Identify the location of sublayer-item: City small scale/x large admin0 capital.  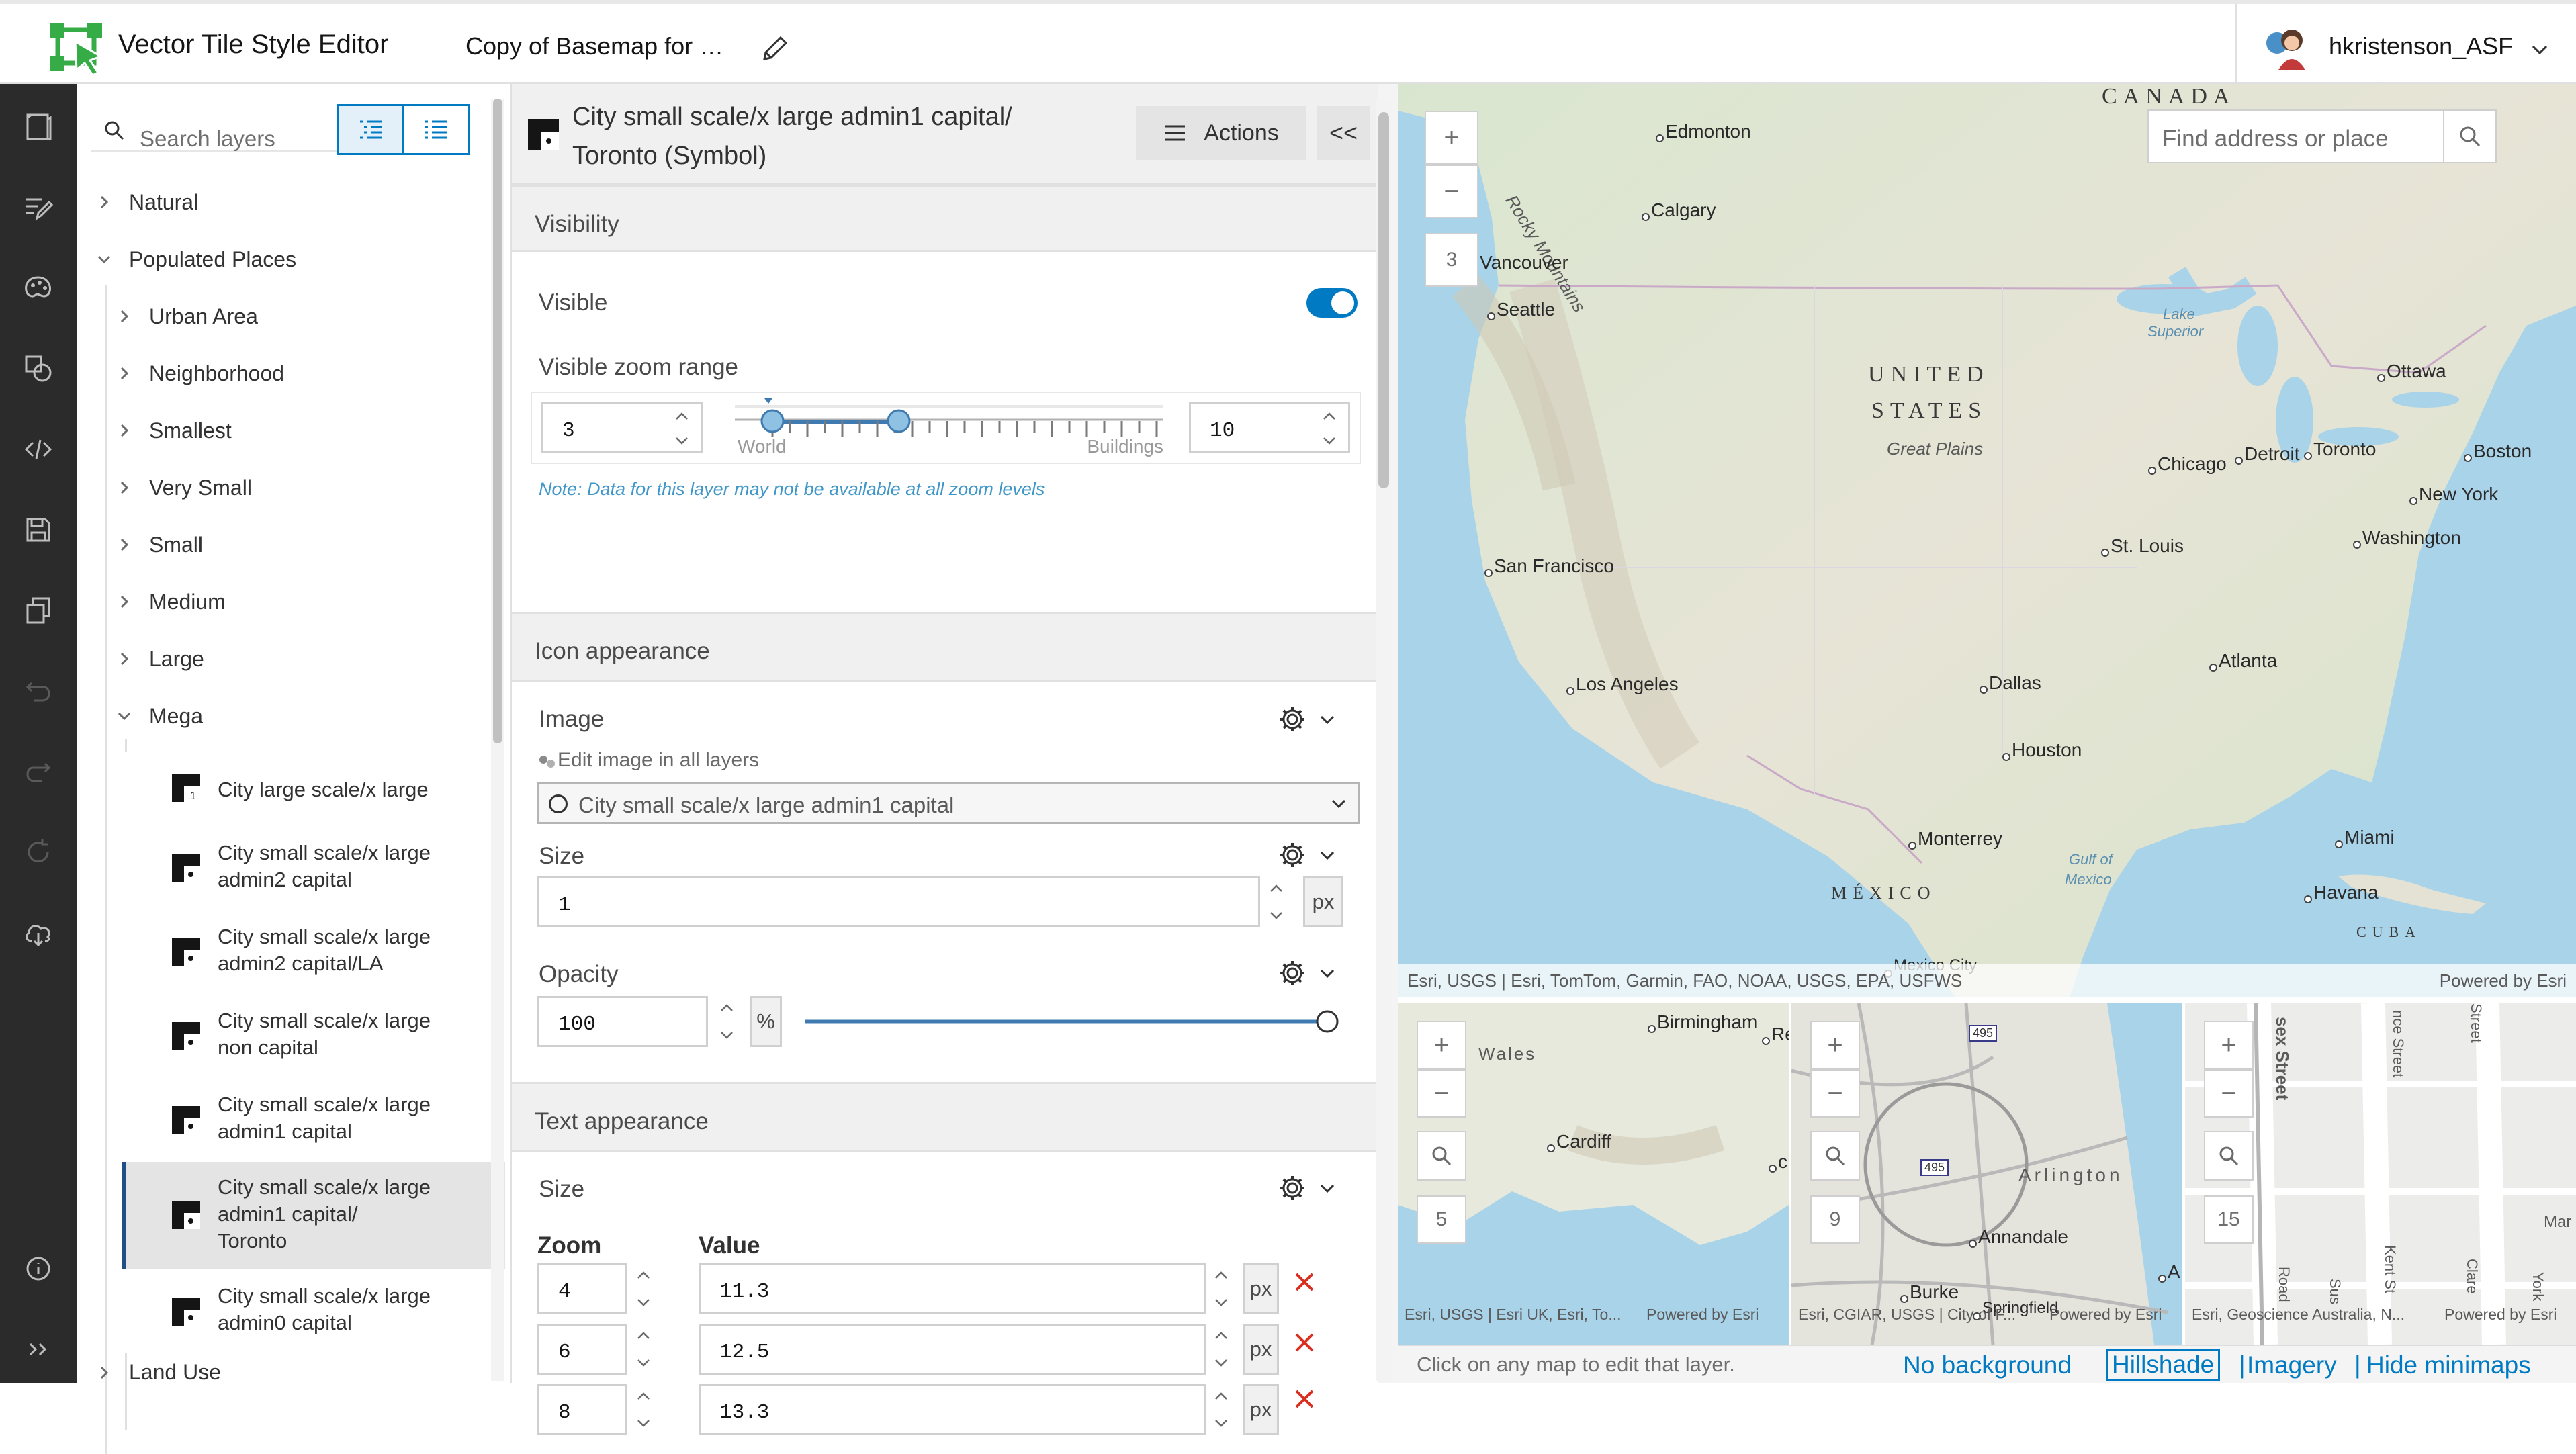
(313, 1311).